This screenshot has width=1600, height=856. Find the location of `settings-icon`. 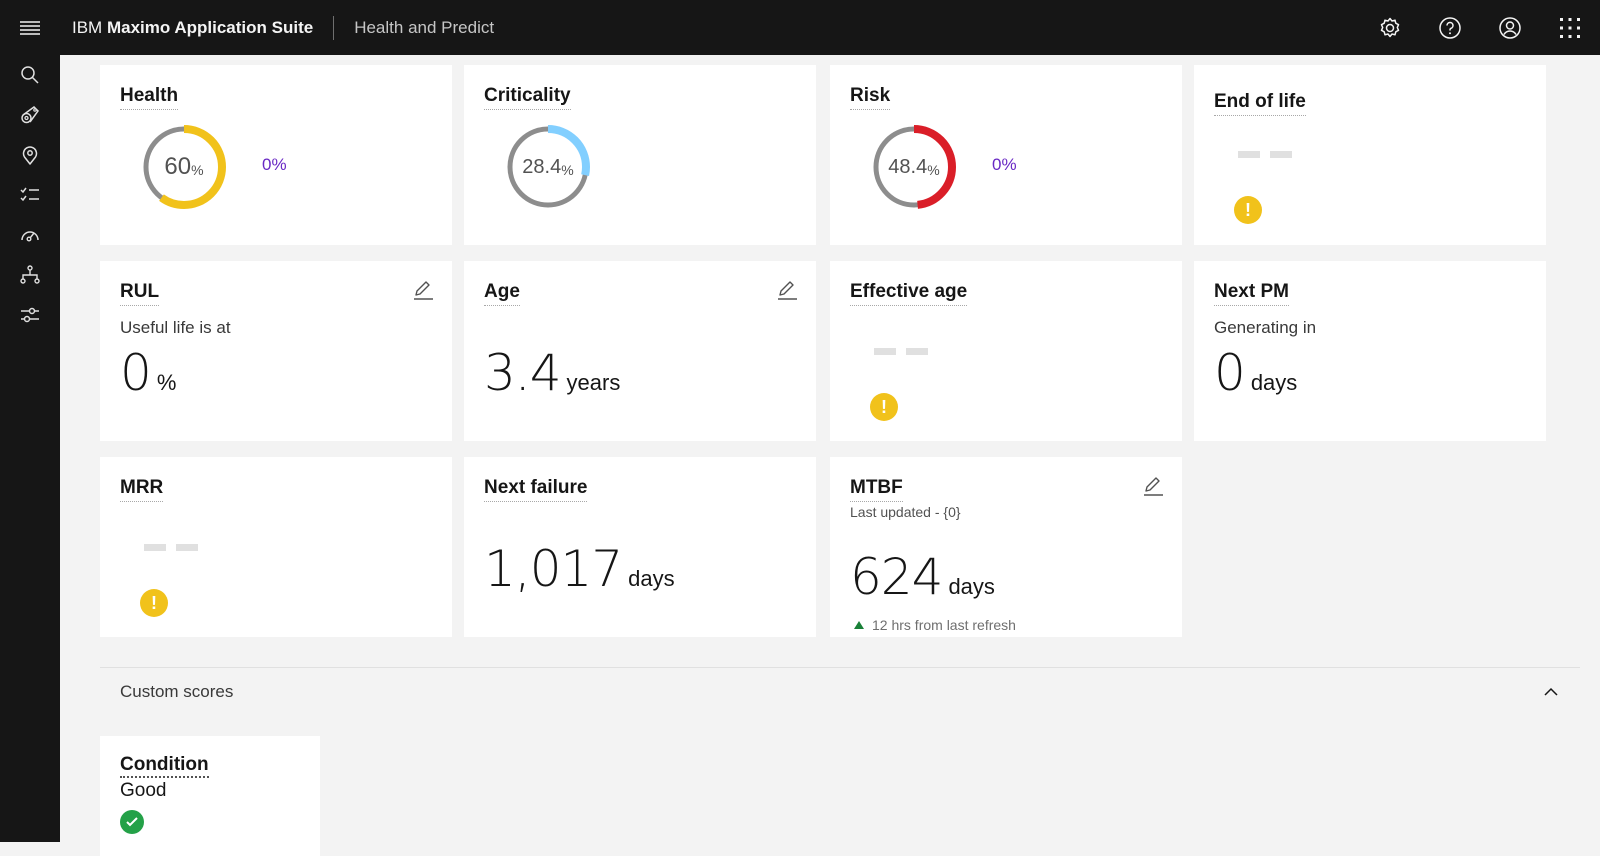

settings-icon is located at coordinates (1390, 27).